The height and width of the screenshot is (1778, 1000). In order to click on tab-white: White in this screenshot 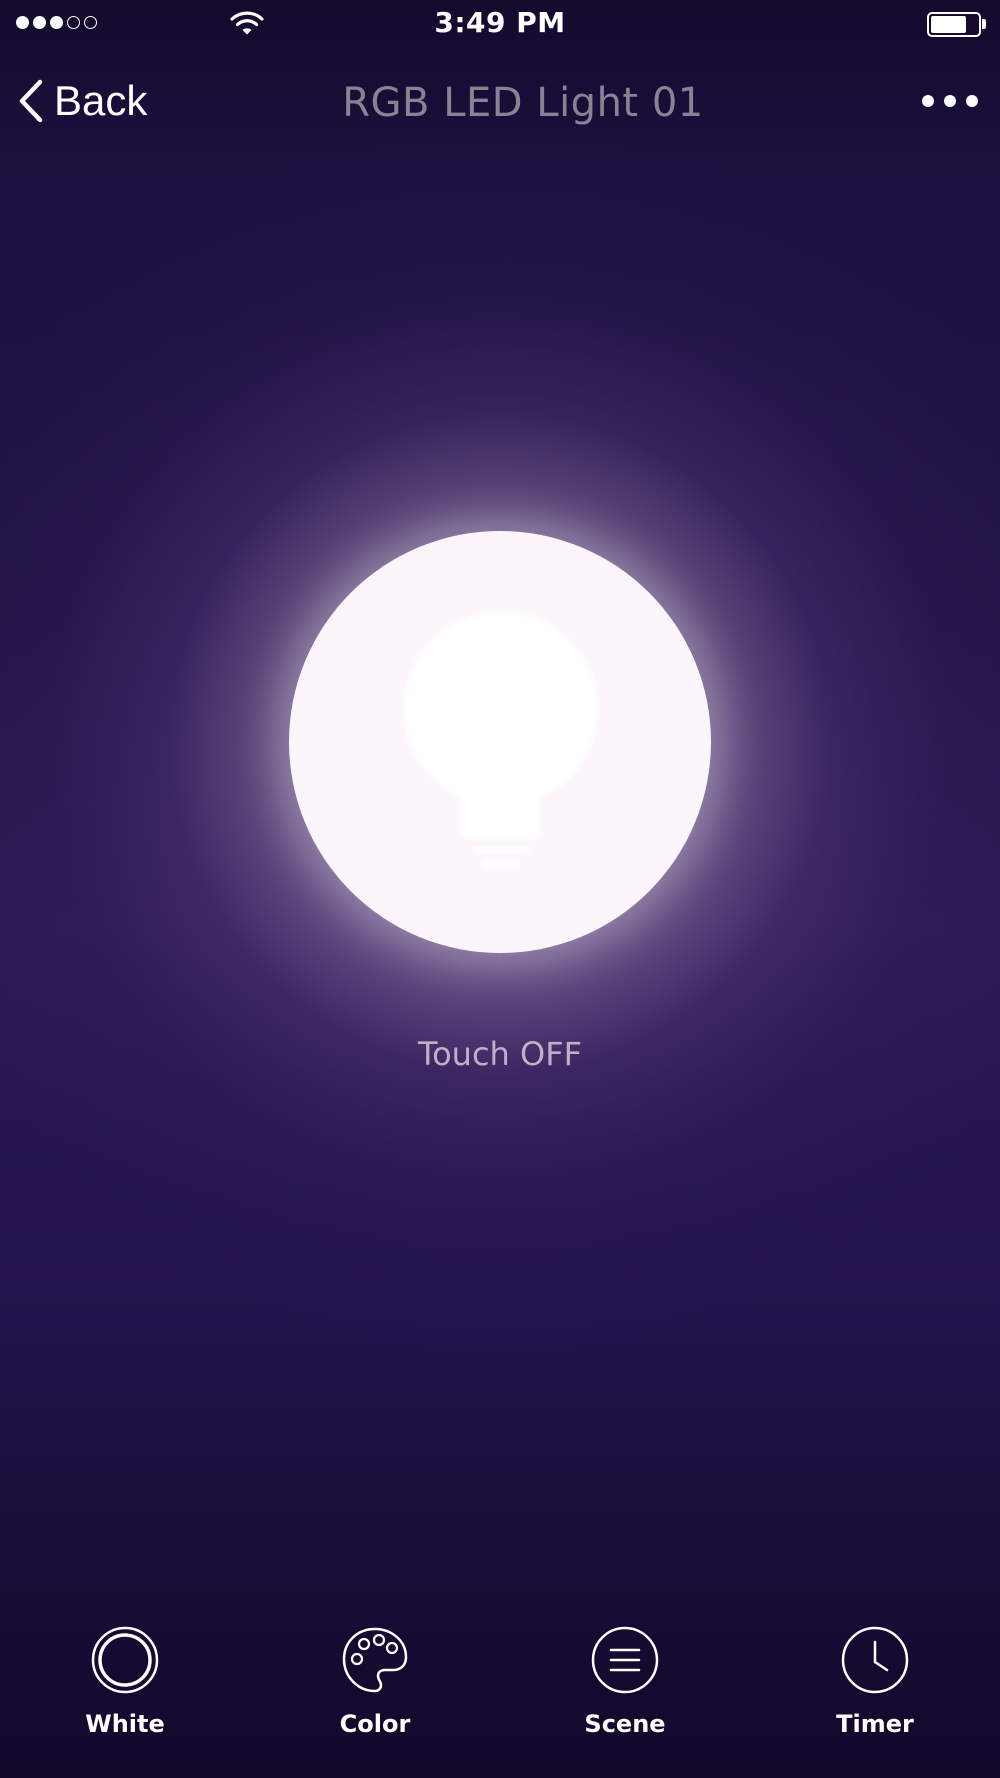, I will do `click(125, 1680)`.